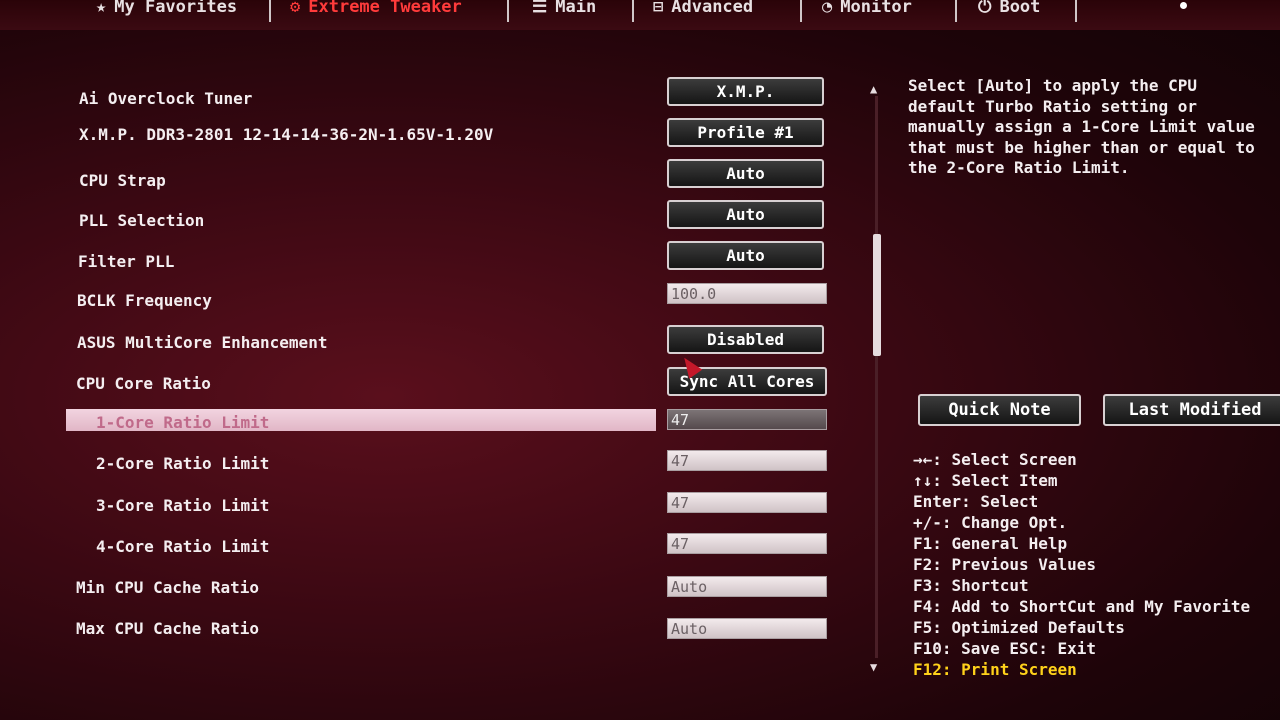  Describe the element at coordinates (183, 505) in the screenshot. I see `setting-label: 3-Core Ratio Limit` at that location.